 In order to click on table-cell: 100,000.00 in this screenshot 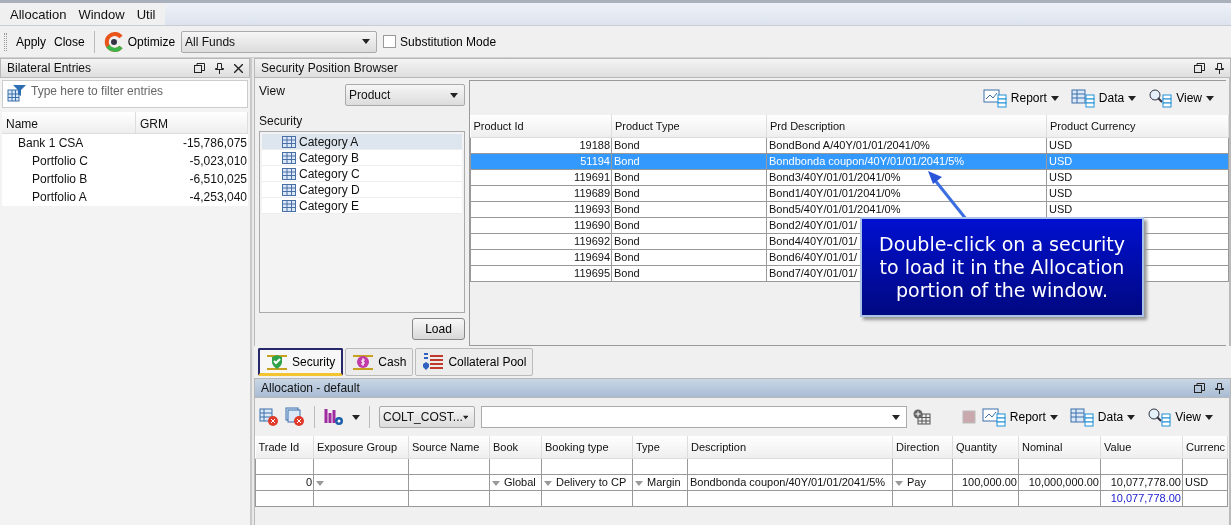, I will do `click(985, 482)`.